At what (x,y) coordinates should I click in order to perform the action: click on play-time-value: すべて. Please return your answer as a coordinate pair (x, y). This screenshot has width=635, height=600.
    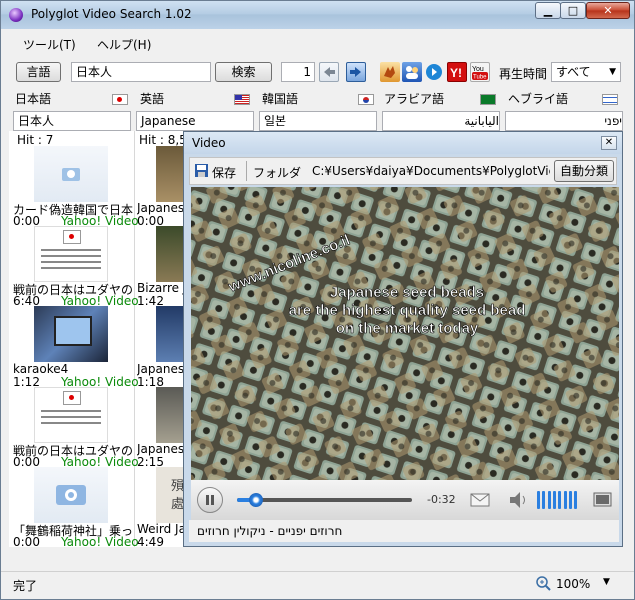
    Looking at the image, I should click on (573, 72).